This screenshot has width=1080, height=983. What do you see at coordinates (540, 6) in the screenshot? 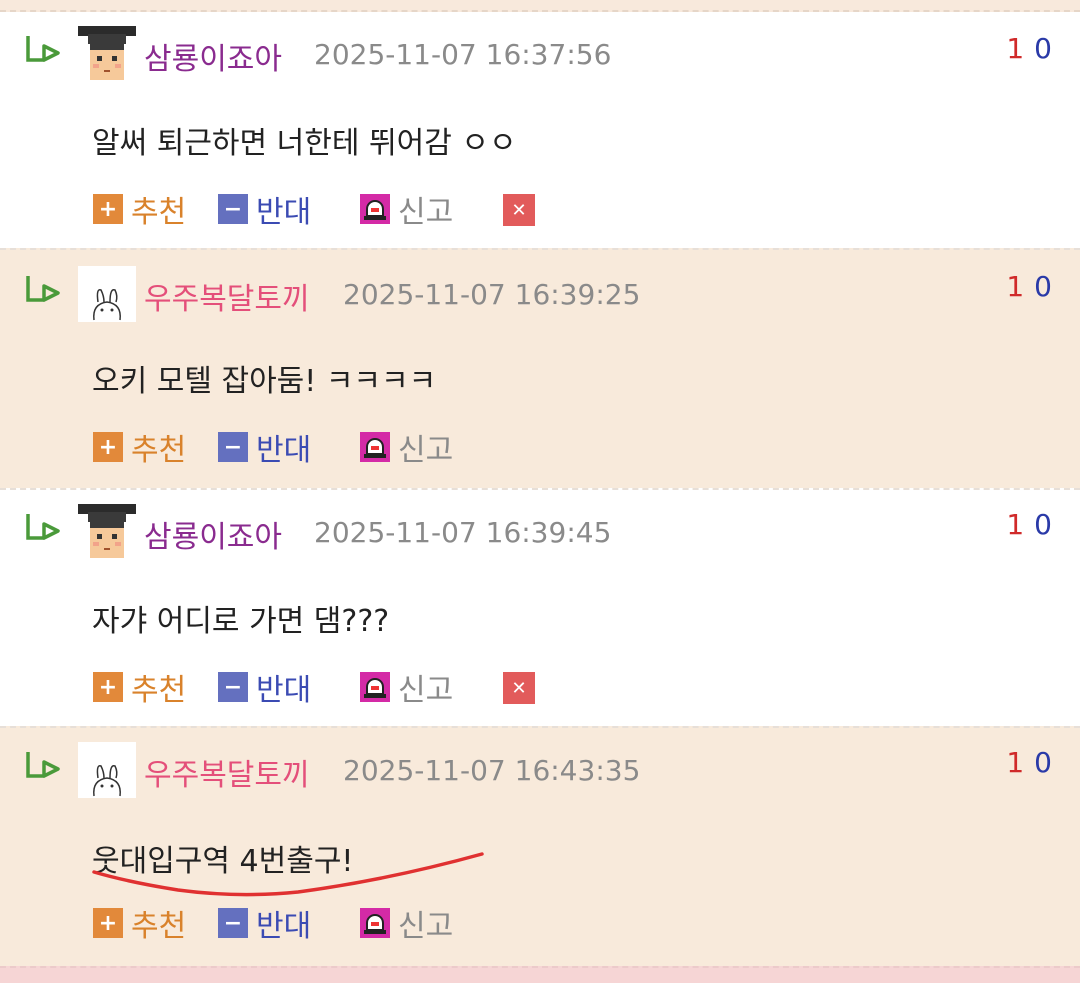
I see `previous-comment-edge` at bounding box center [540, 6].